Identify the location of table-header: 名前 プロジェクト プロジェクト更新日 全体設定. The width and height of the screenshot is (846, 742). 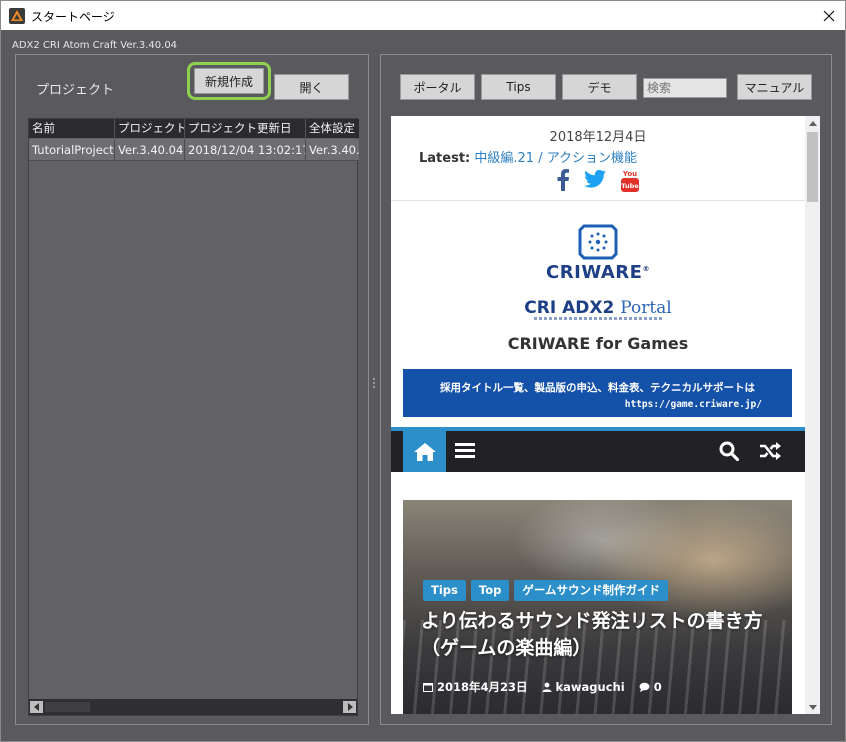
(194, 128).